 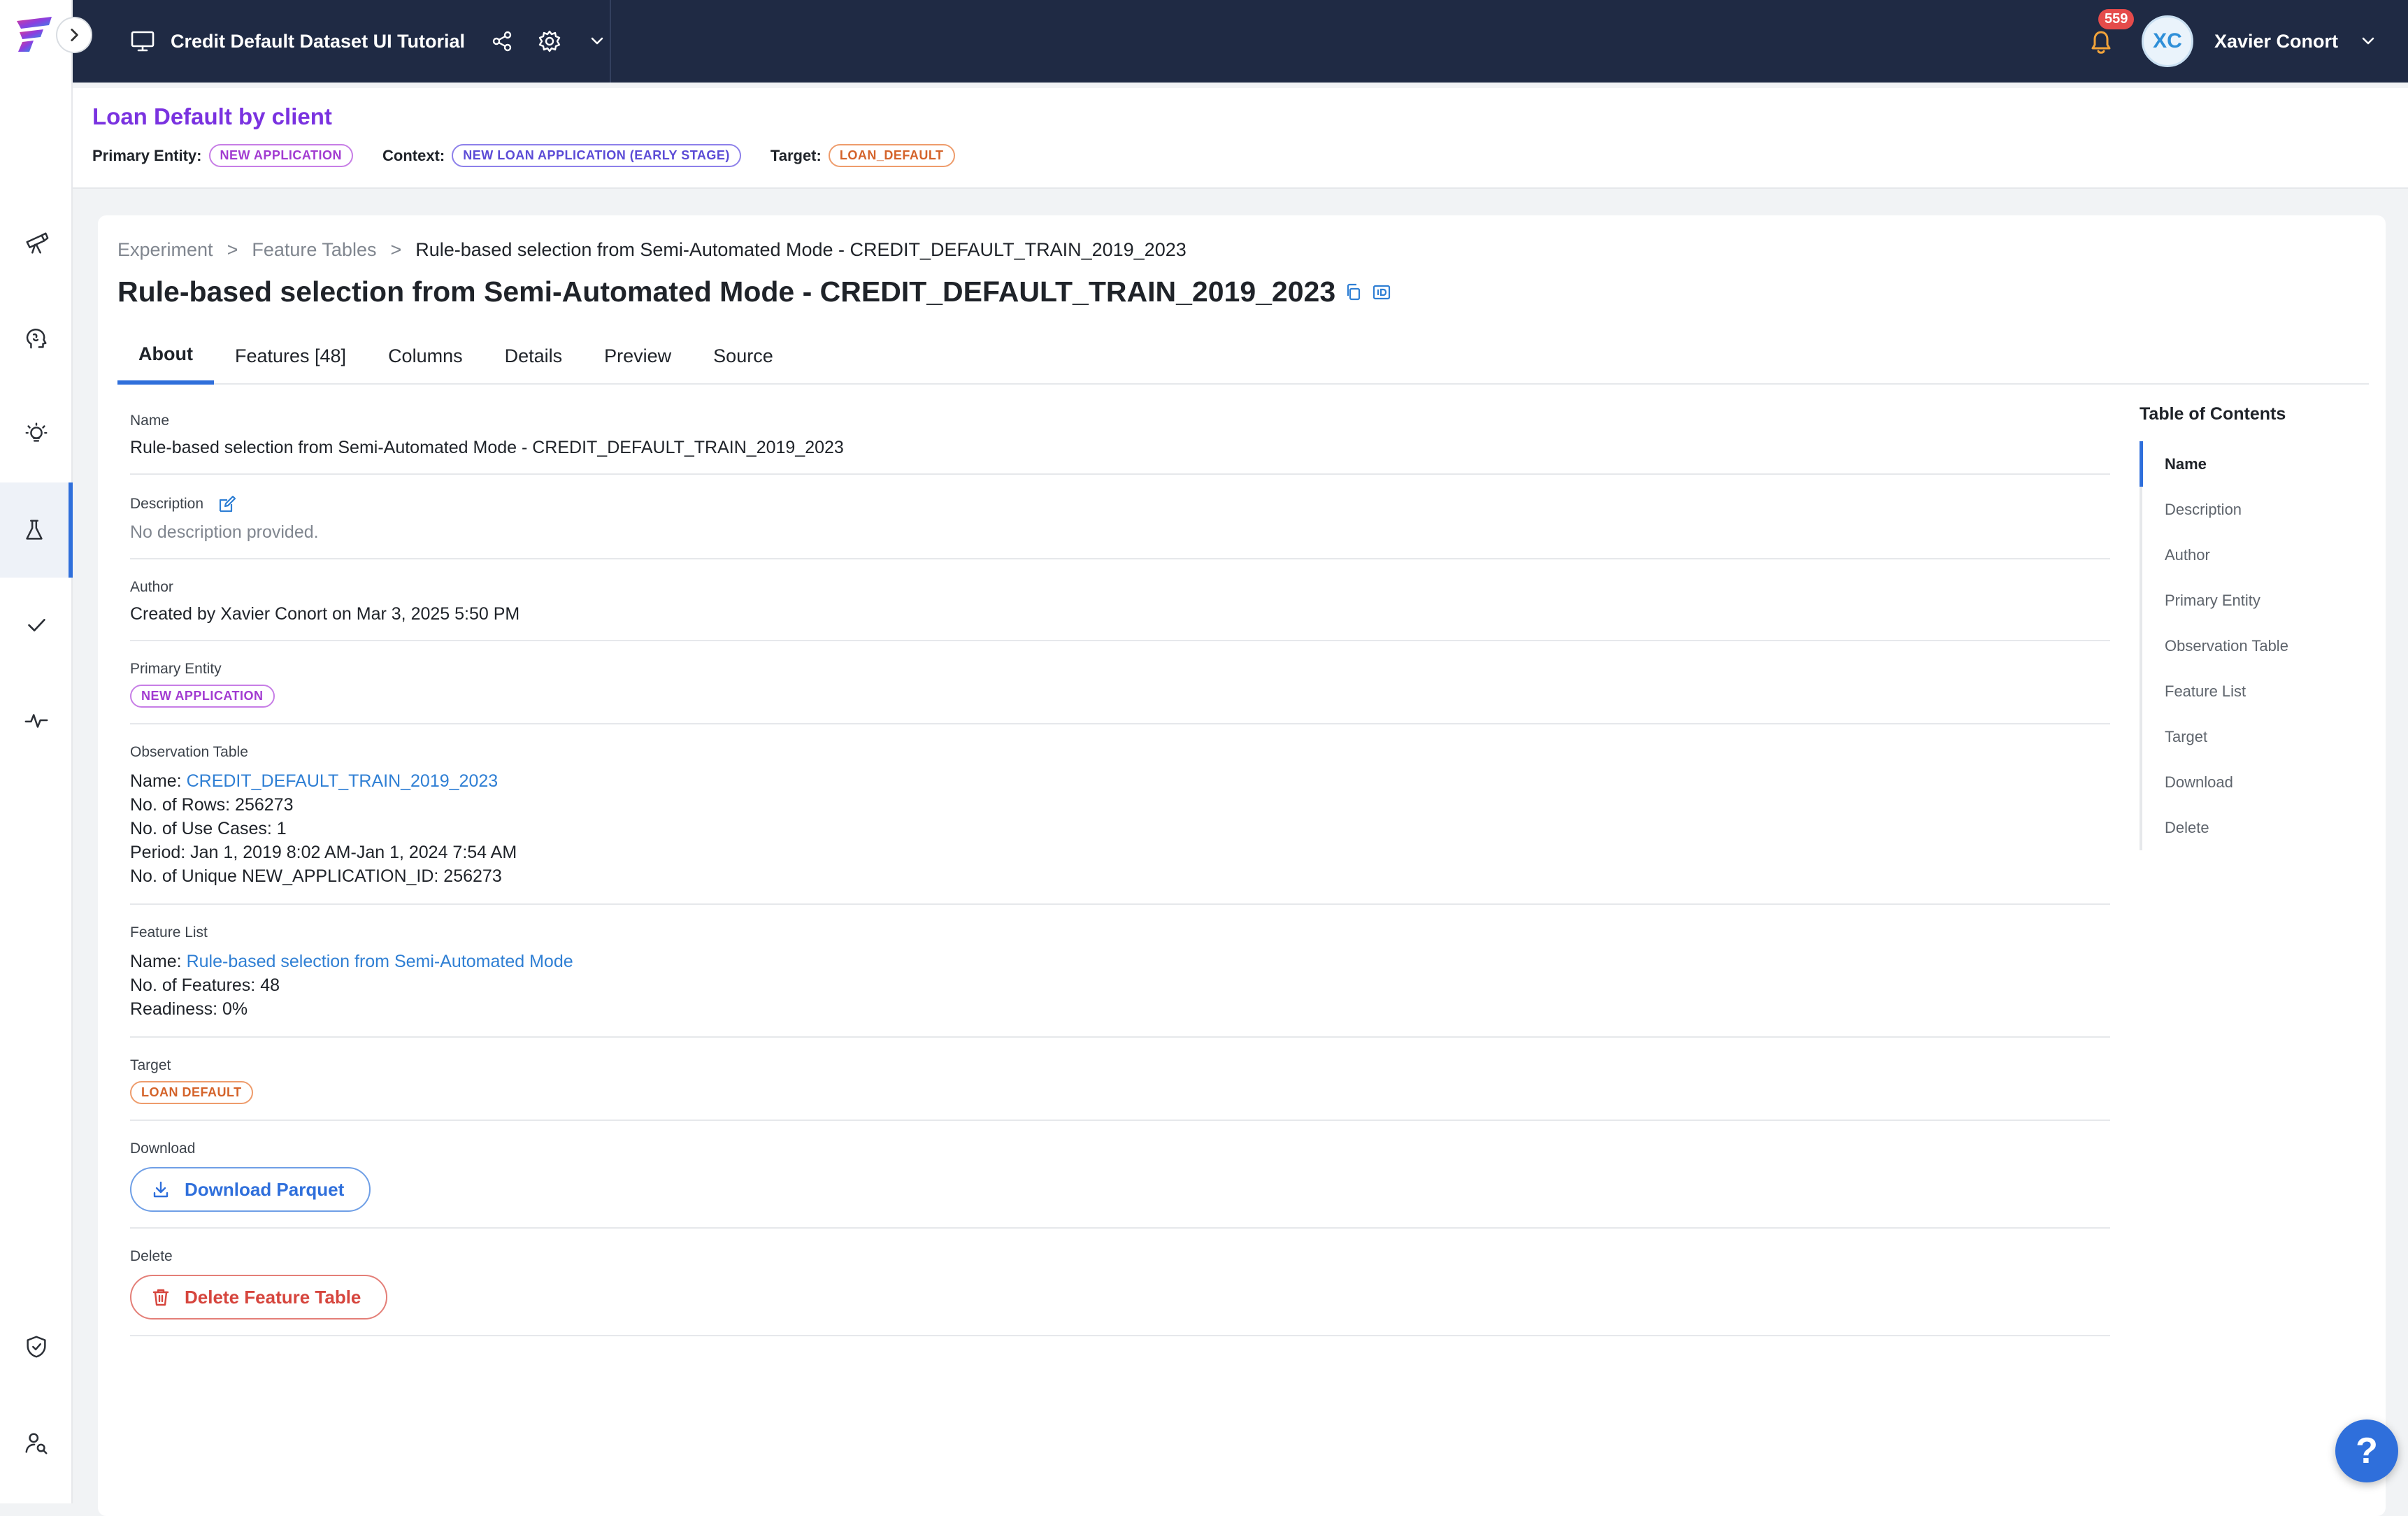 What do you see at coordinates (1382, 292) in the screenshot?
I see `id-icon` at bounding box center [1382, 292].